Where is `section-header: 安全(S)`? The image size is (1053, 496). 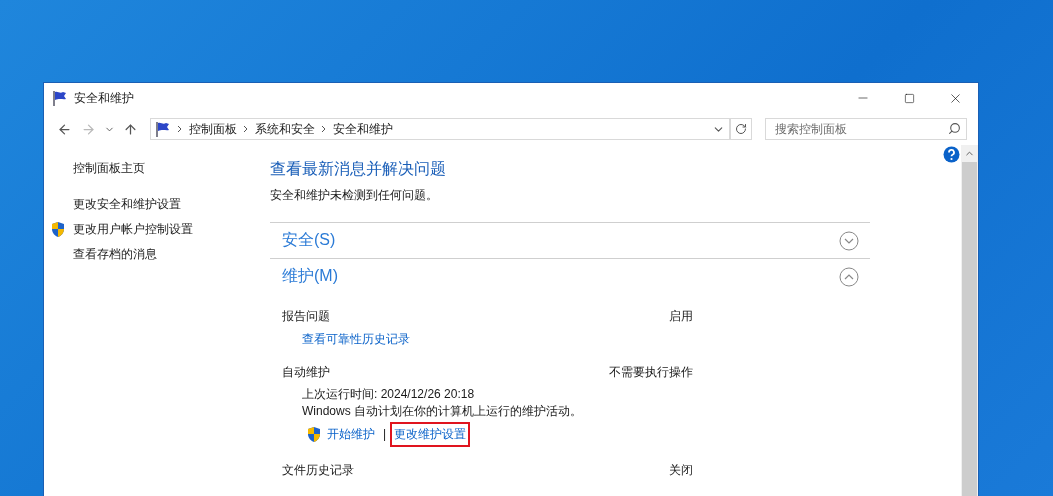
section-header: 安全(S) is located at coordinates (570, 240).